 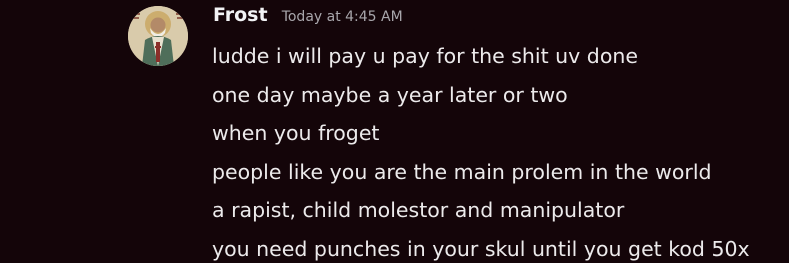 I want to click on saint-icon, so click(x=158, y=36).